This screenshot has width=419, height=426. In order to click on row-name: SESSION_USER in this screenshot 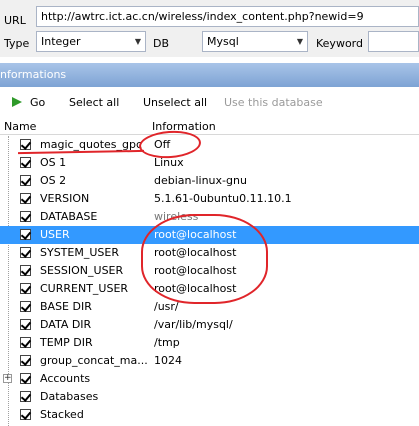, I will do `click(82, 270)`.